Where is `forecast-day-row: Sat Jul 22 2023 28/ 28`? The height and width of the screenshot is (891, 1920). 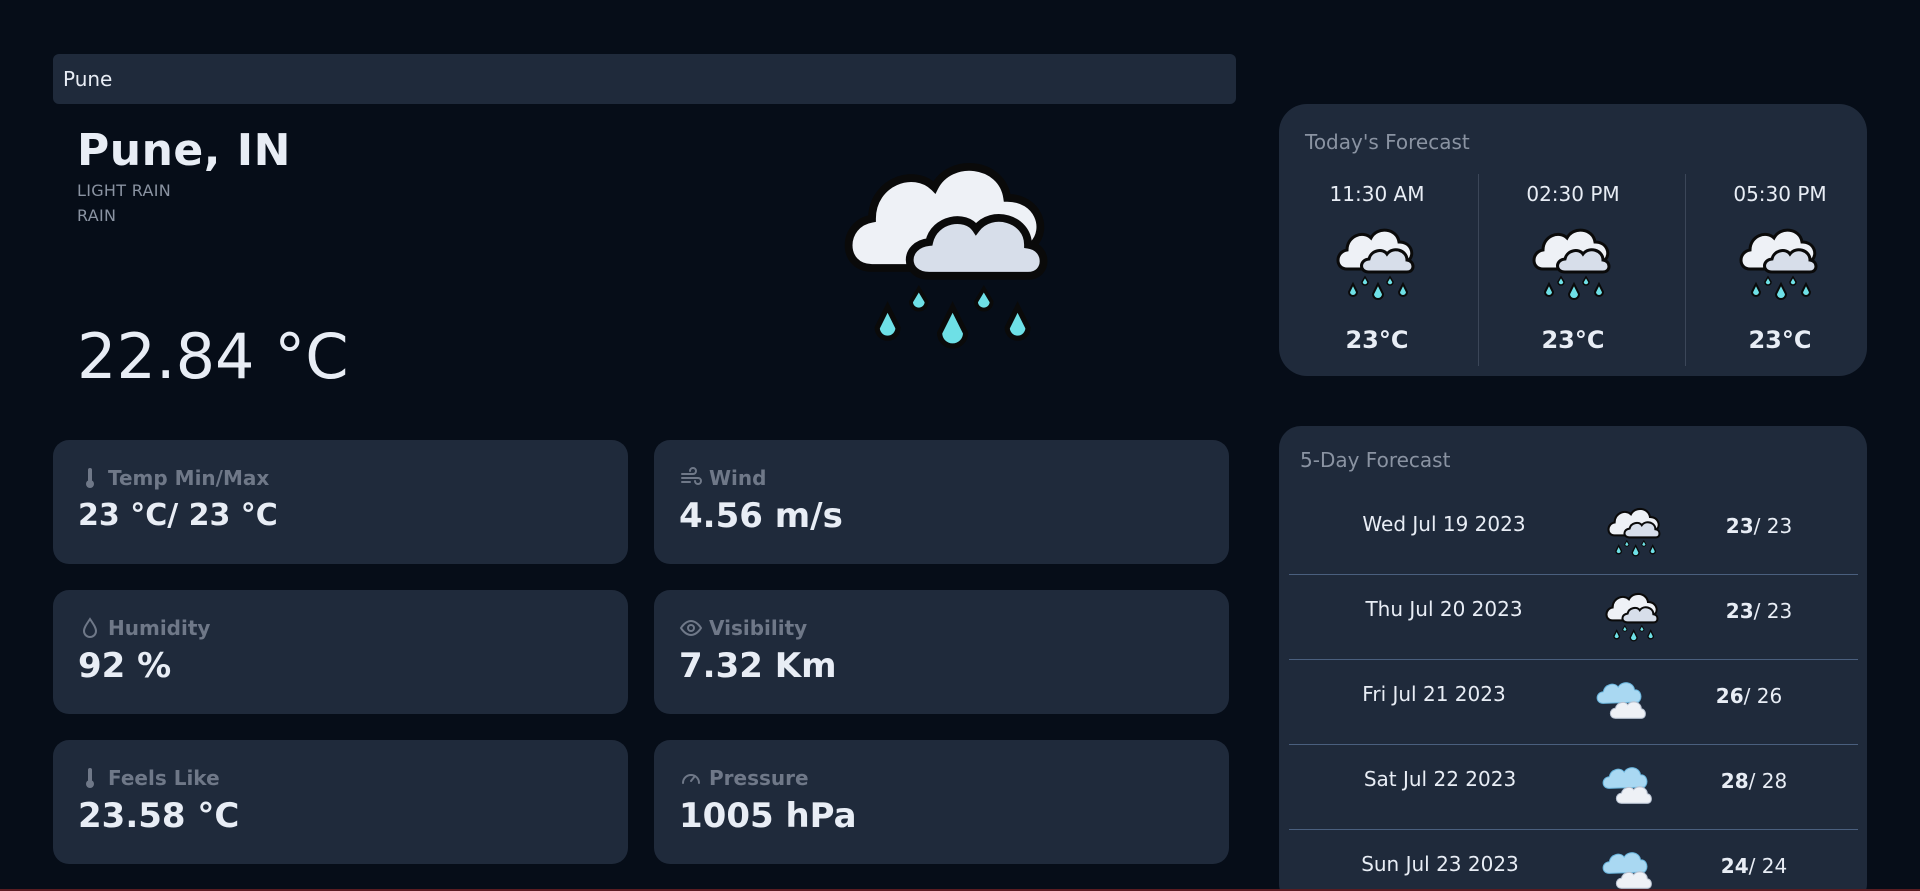 forecast-day-row: Sat Jul 22 2023 28/ 28 is located at coordinates (1573, 787).